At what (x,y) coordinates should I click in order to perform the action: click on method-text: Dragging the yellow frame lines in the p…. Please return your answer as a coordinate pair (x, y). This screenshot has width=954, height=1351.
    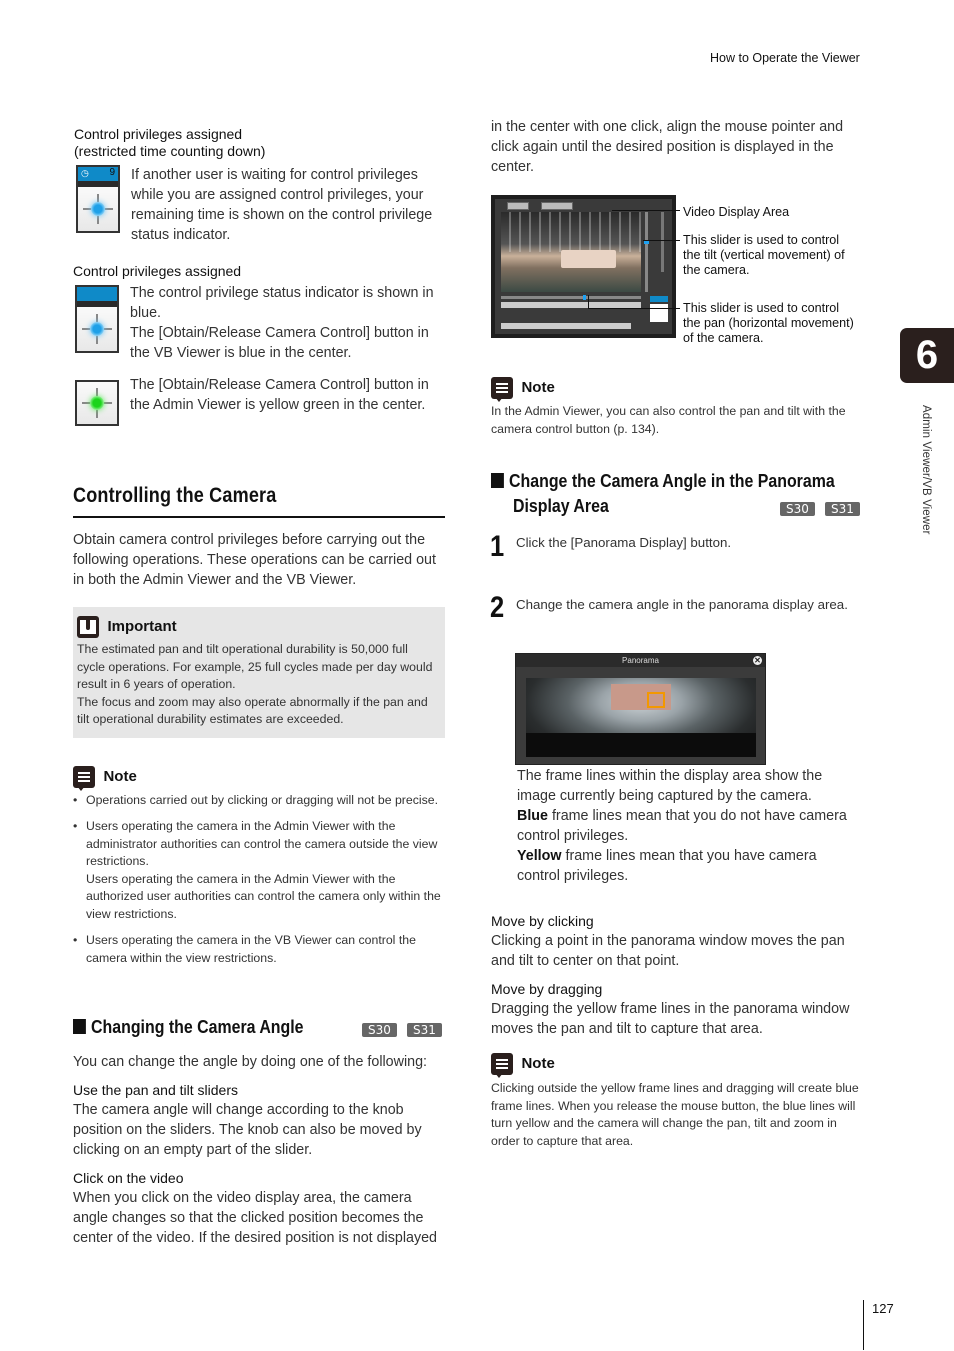
    Looking at the image, I should click on (670, 1019).